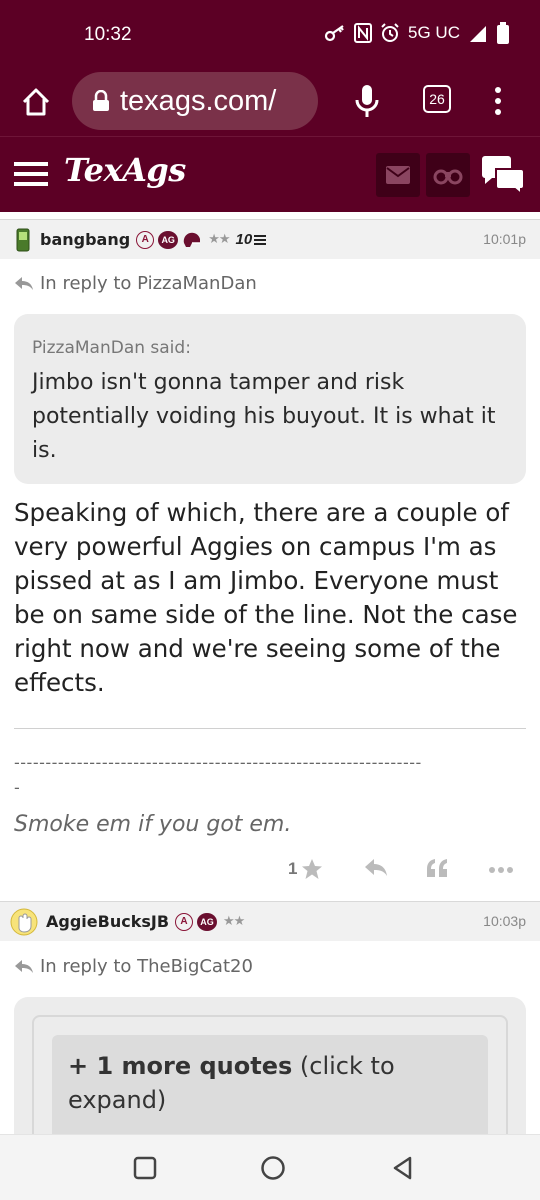 The width and height of the screenshot is (540, 1200). I want to click on browser-menu-button, so click(498, 101).